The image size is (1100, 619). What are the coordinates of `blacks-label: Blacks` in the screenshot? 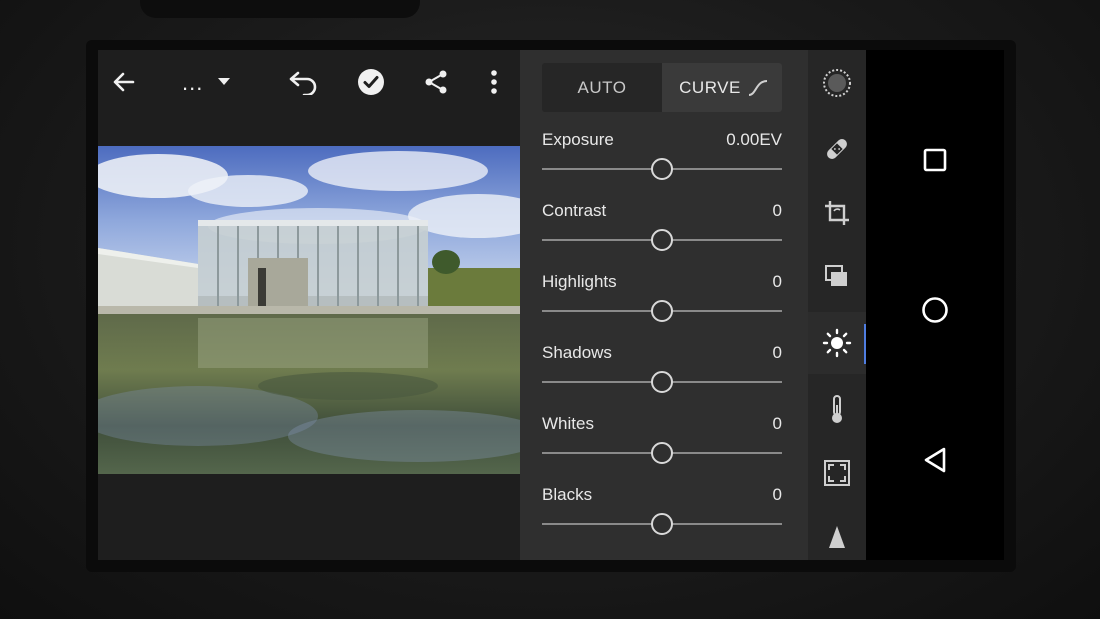 It's located at (567, 494).